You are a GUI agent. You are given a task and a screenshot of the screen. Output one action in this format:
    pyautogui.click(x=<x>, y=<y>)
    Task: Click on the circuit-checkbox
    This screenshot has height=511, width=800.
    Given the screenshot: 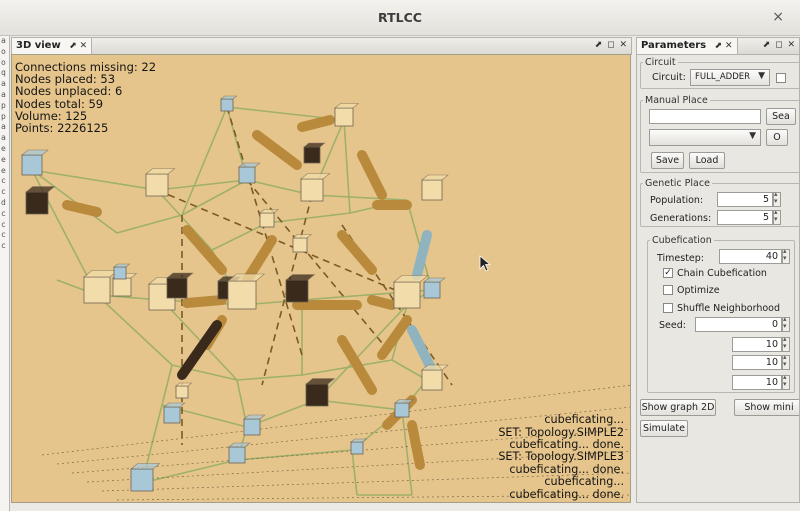 What is the action you would take?
    pyautogui.click(x=781, y=78)
    